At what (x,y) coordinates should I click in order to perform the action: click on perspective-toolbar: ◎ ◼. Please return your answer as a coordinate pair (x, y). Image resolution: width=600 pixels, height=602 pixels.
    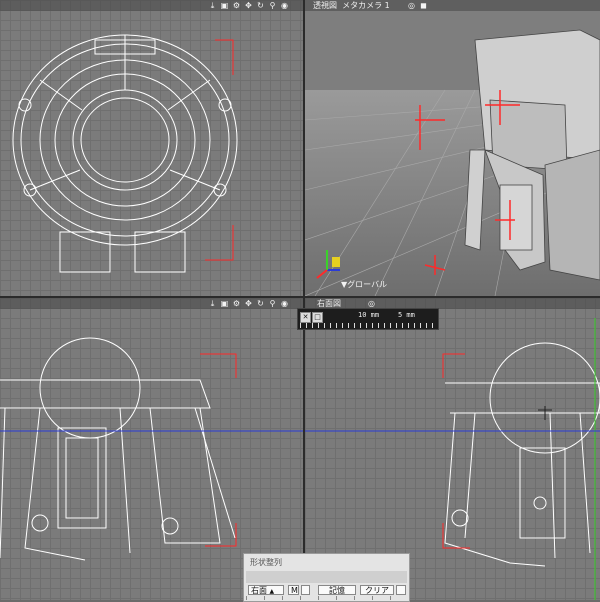
    Looking at the image, I should click on (417, 5).